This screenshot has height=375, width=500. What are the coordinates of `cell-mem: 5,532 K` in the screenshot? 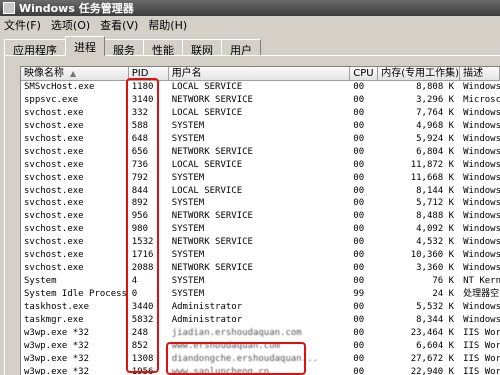 It's located at (435, 306).